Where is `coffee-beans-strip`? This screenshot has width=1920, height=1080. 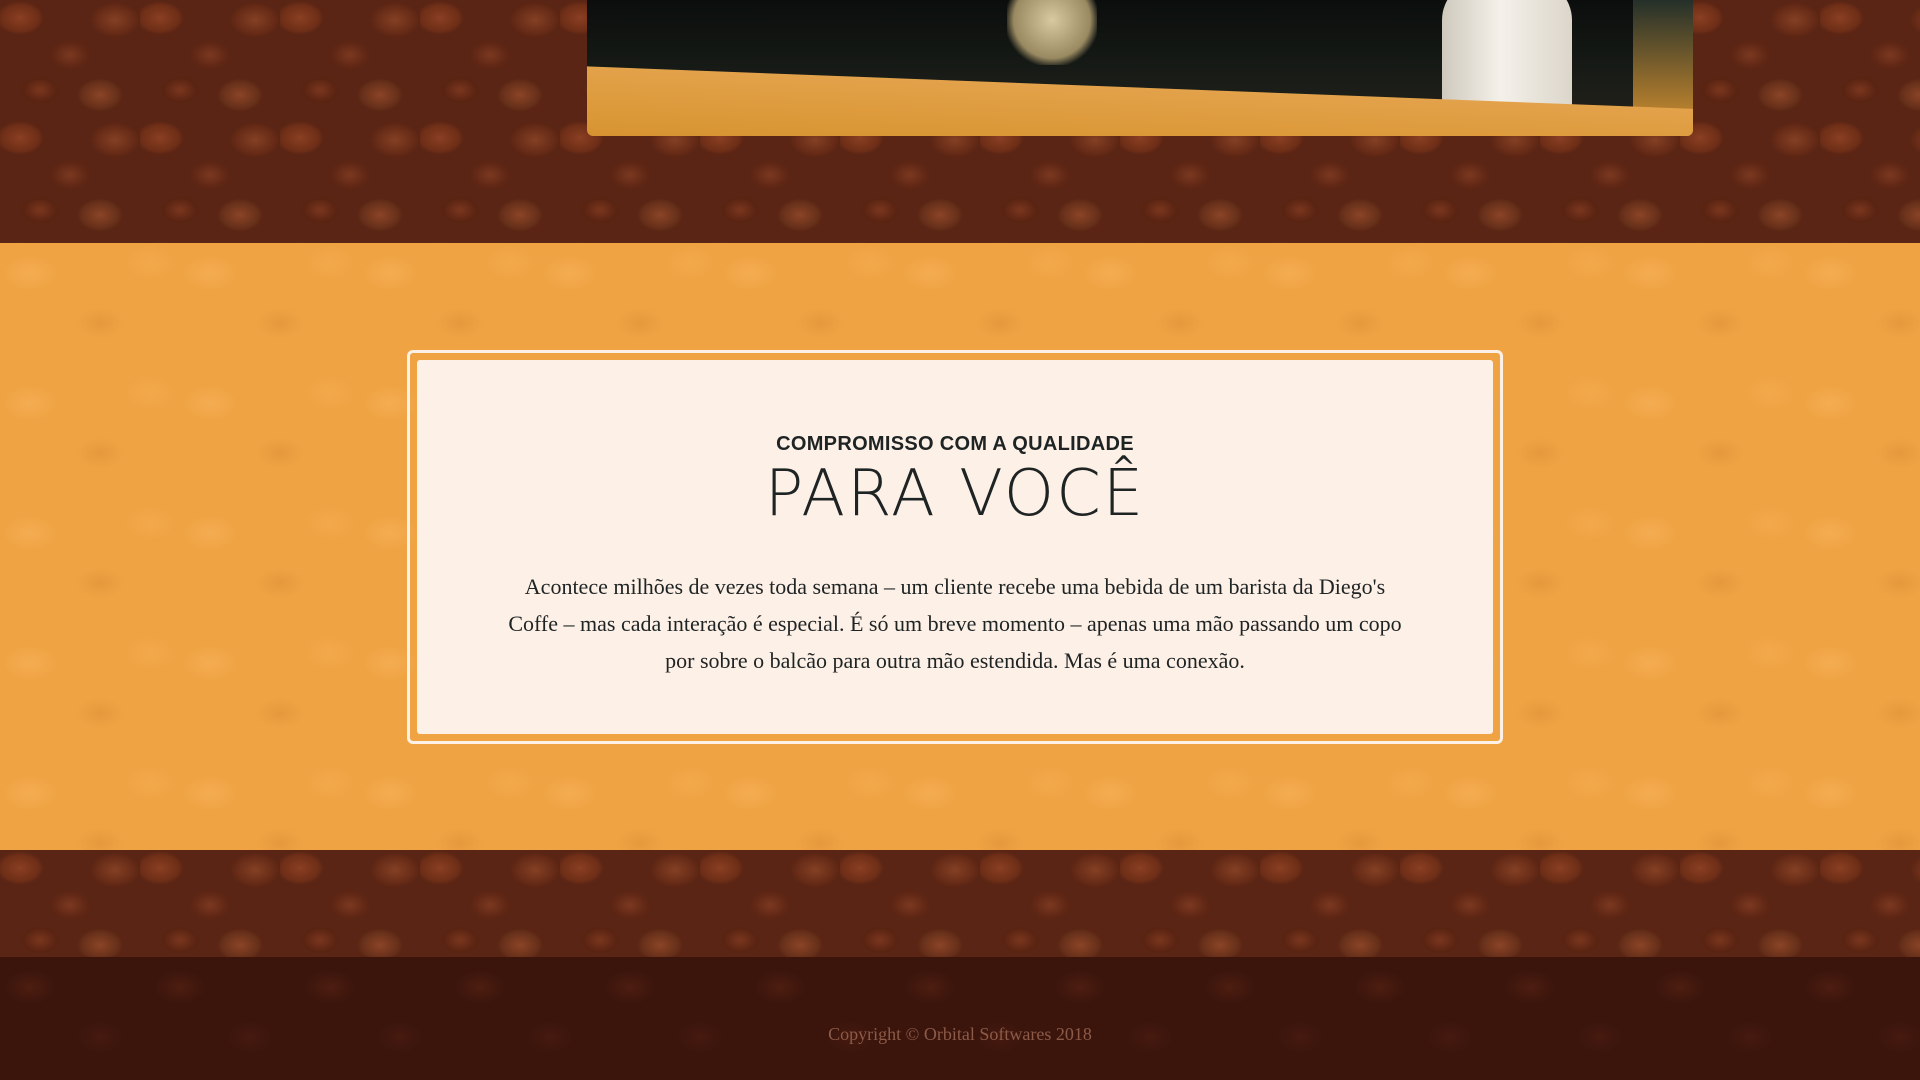
coffee-beans-strip is located at coordinates (960, 903).